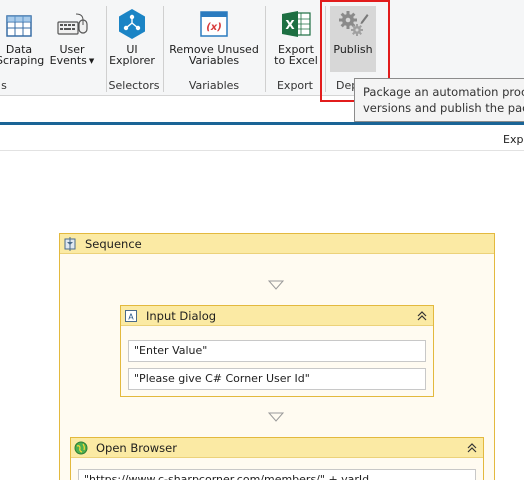 The width and height of the screenshot is (524, 480). Describe the element at coordinates (513, 139) in the screenshot. I see `expand-all-link: Expa` at that location.